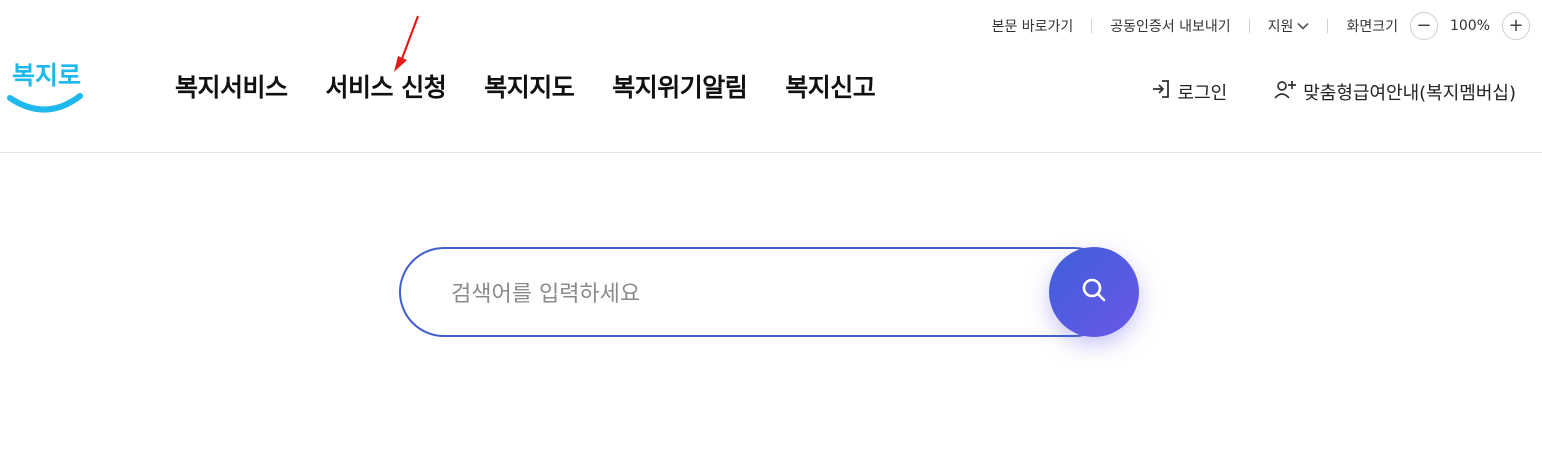  I want to click on nav-item-welfare-map: 복지지도, so click(529, 86).